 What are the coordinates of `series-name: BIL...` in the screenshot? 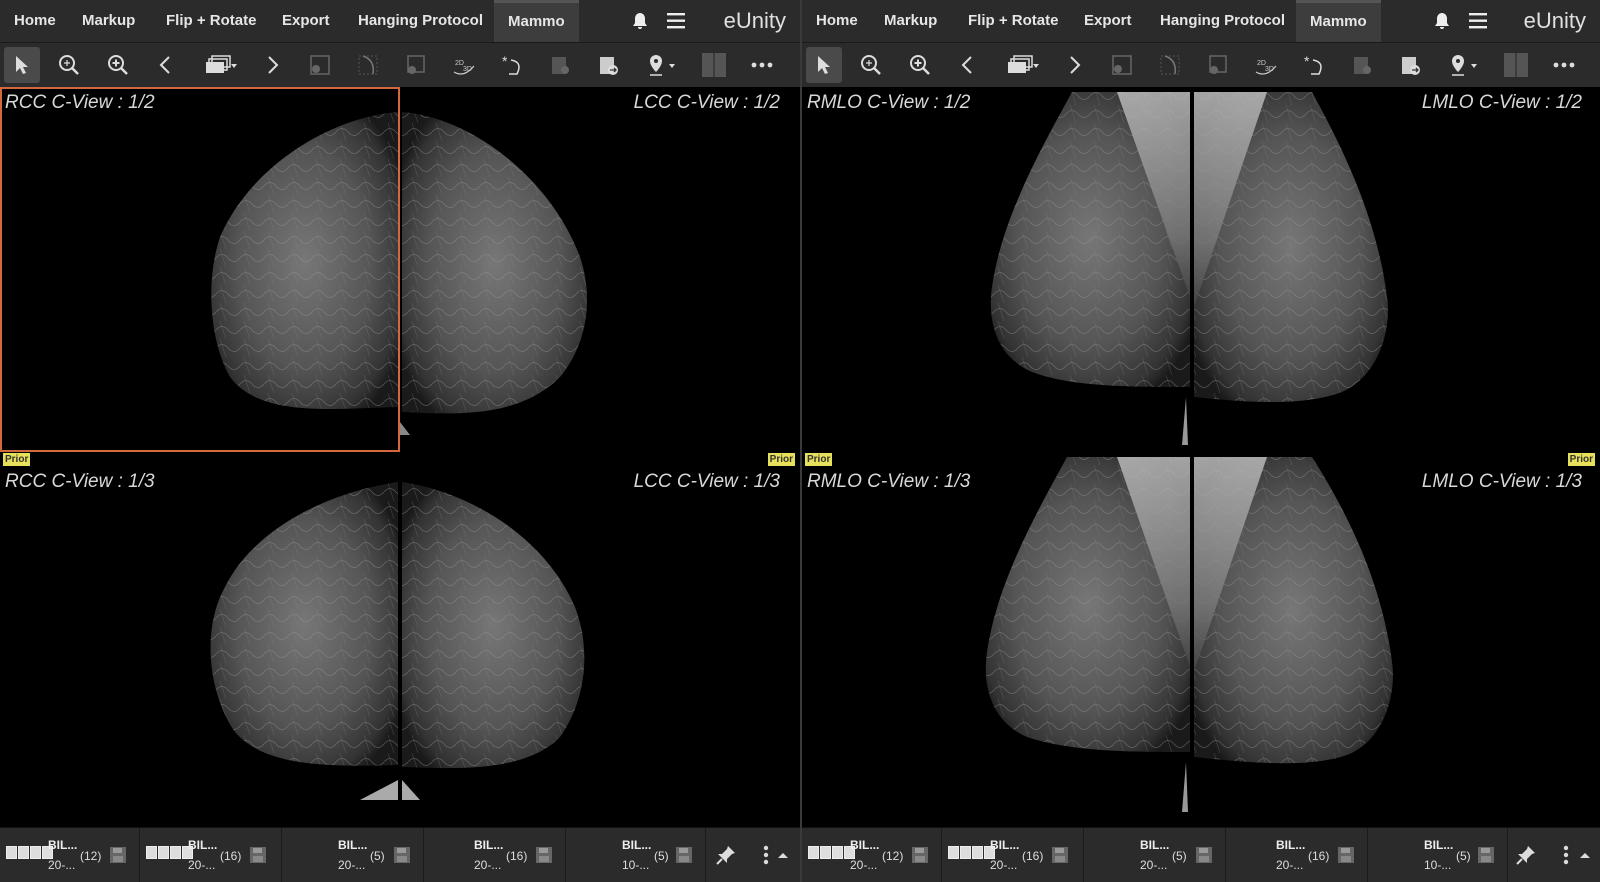 It's located at (1291, 845).